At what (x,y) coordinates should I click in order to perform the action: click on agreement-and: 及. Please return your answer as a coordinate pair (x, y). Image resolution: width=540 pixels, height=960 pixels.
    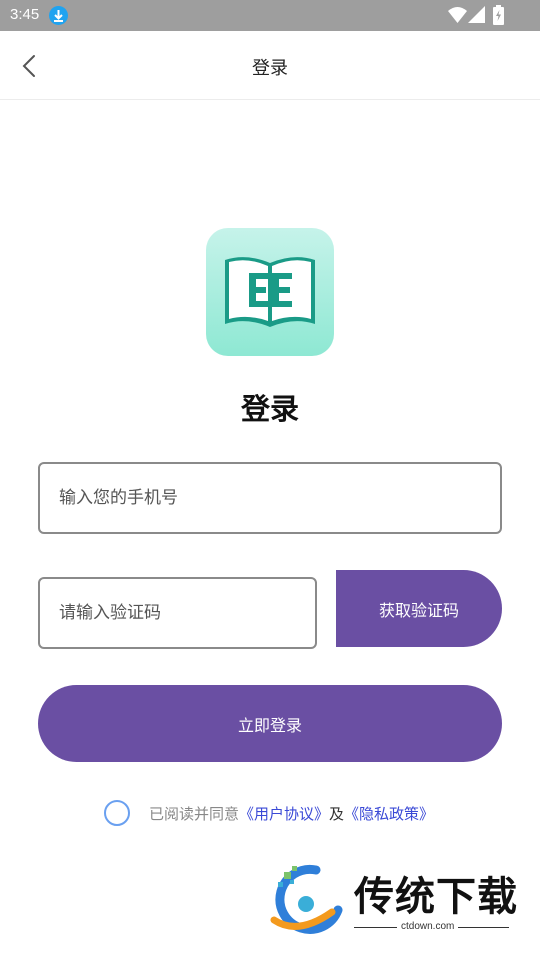
    Looking at the image, I should click on (337, 813).